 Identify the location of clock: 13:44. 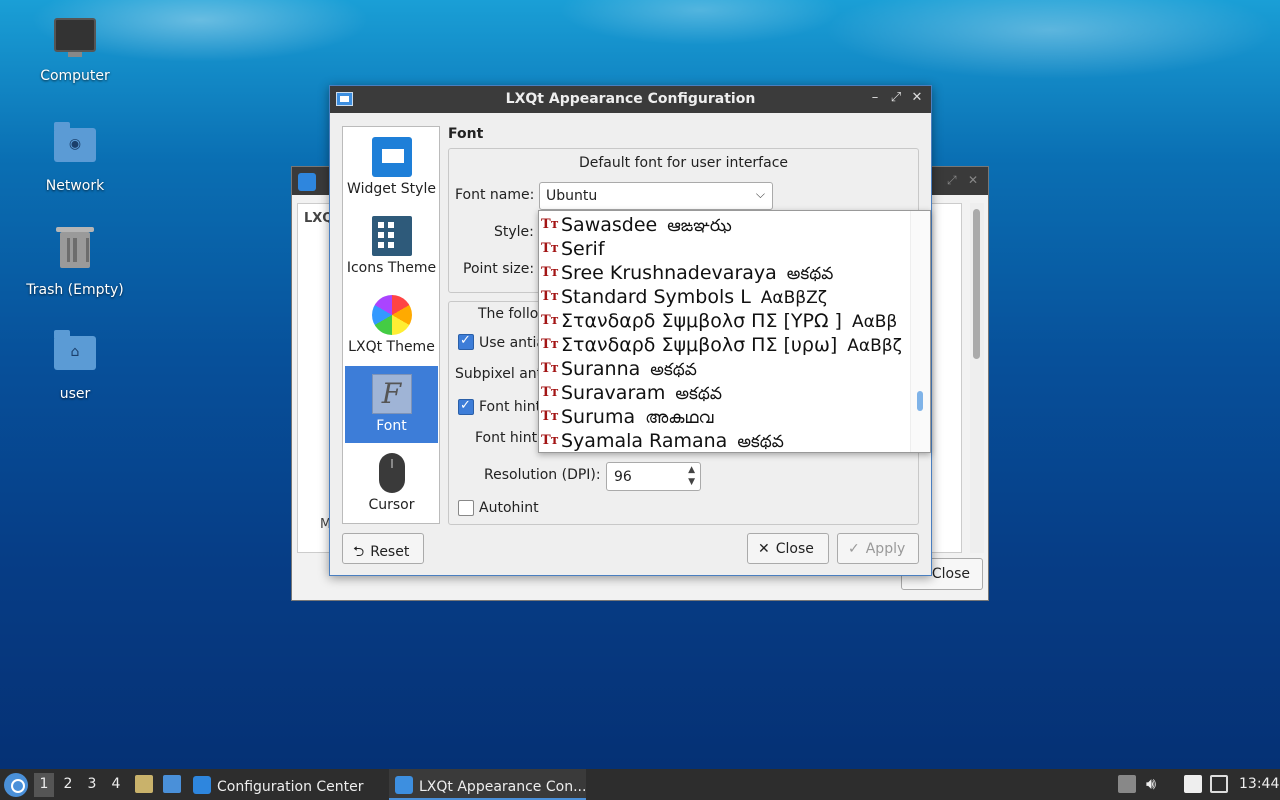
(1259, 788).